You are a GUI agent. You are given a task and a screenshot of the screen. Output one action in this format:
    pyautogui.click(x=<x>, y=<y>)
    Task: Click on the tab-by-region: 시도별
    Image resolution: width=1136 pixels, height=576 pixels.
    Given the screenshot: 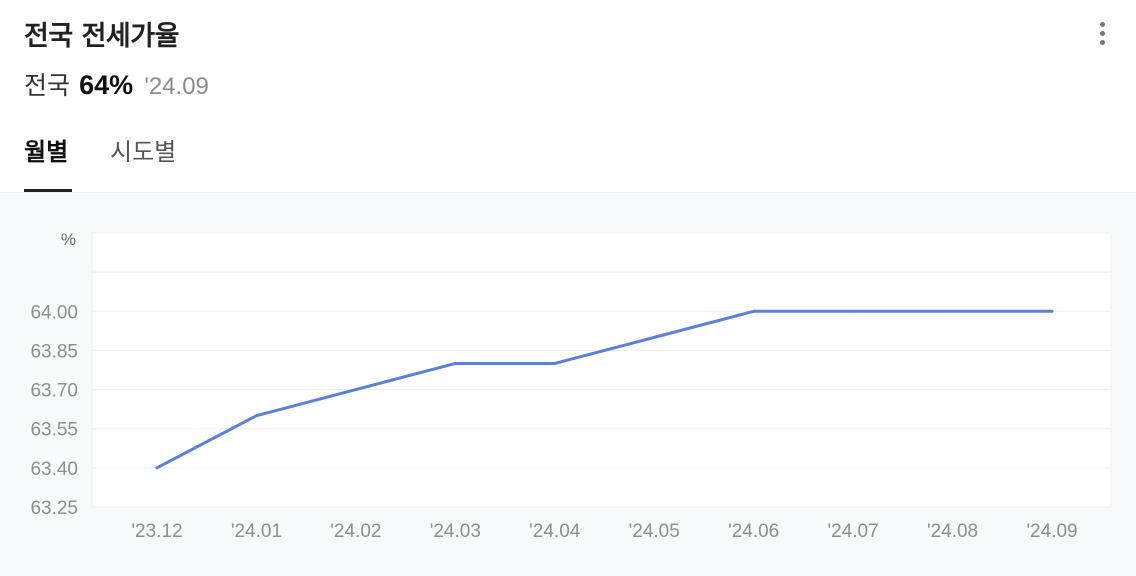 What is the action you would take?
    pyautogui.click(x=143, y=149)
    